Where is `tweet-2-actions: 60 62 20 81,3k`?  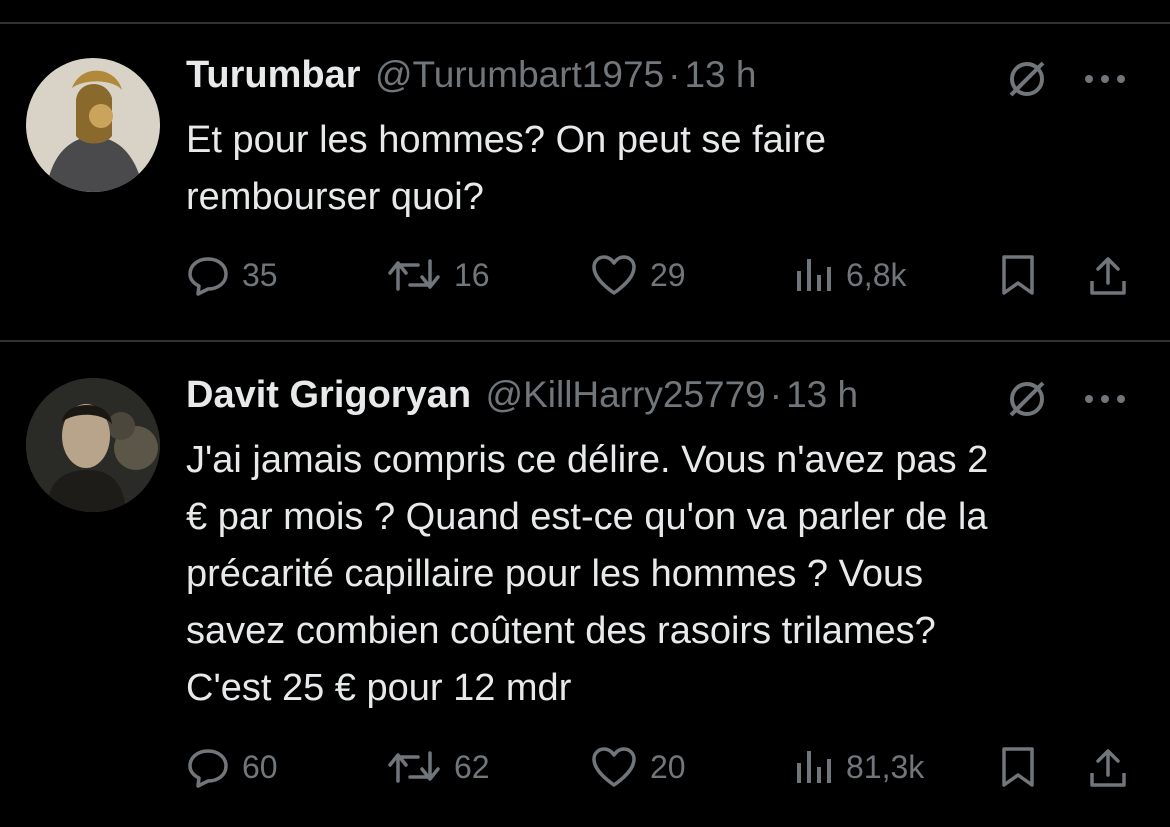 tweet-2-actions: 60 62 20 81,3k is located at coordinates (666, 767).